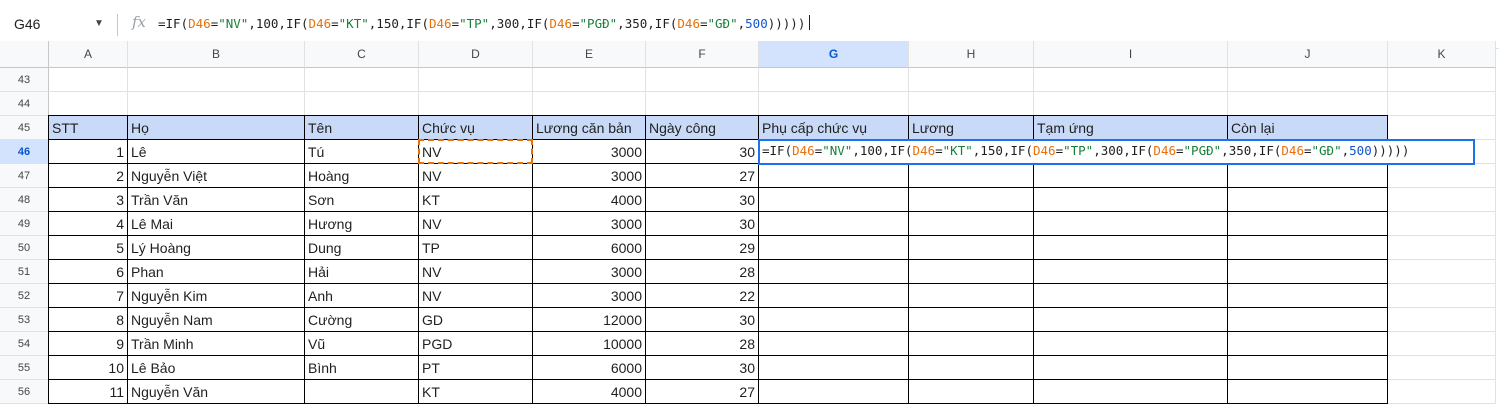  What do you see at coordinates (362, 176) in the screenshot?
I see `cell-c47: Hoàng` at bounding box center [362, 176].